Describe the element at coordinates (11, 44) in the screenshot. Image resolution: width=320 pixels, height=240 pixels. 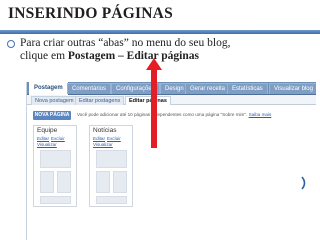
I see `bullet-icon` at that location.